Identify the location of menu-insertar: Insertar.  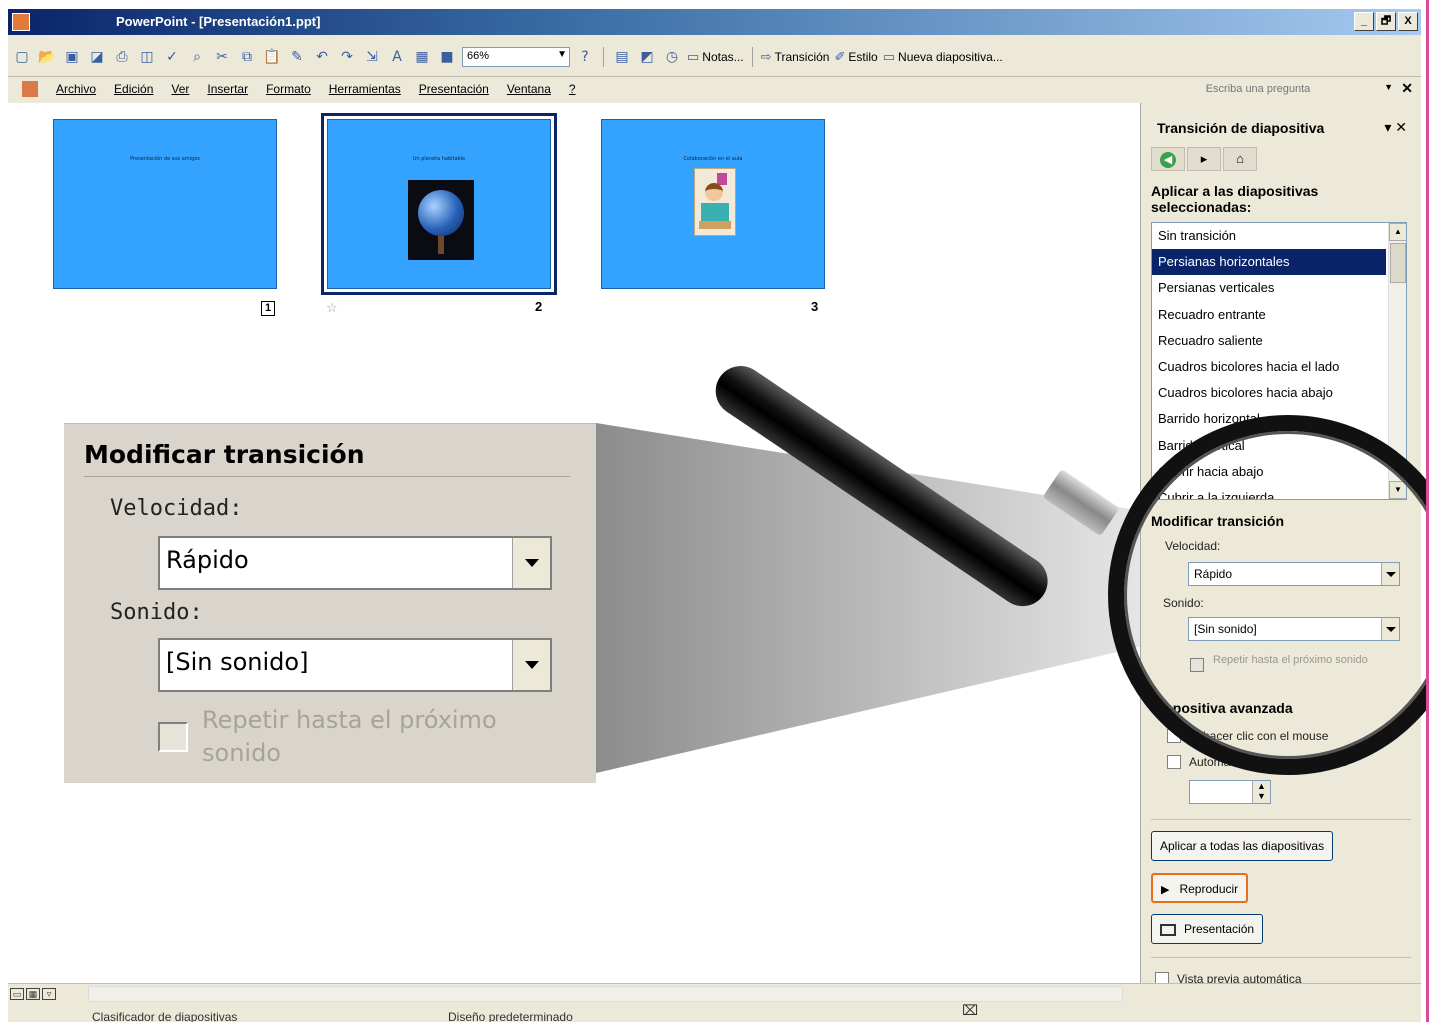
(227, 89).